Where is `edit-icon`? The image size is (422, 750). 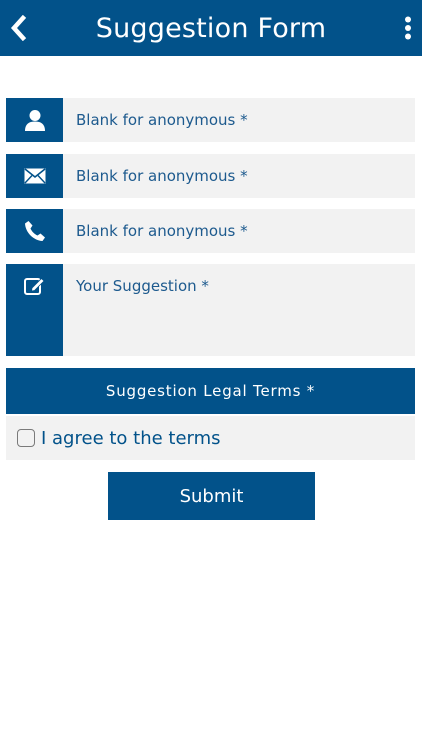
edit-icon is located at coordinates (34, 286).